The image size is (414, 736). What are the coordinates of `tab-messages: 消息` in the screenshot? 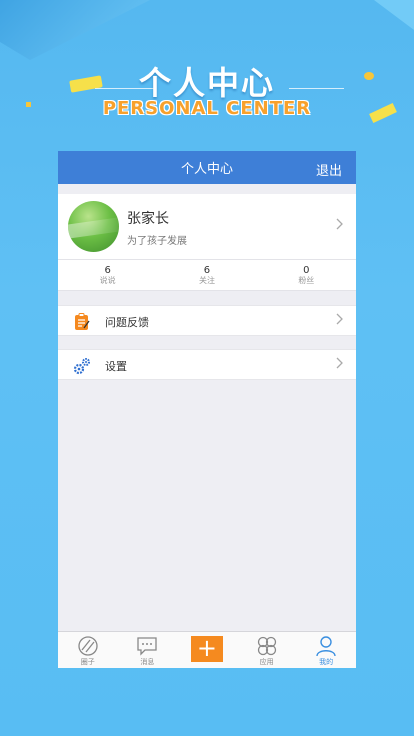 It's located at (148, 650).